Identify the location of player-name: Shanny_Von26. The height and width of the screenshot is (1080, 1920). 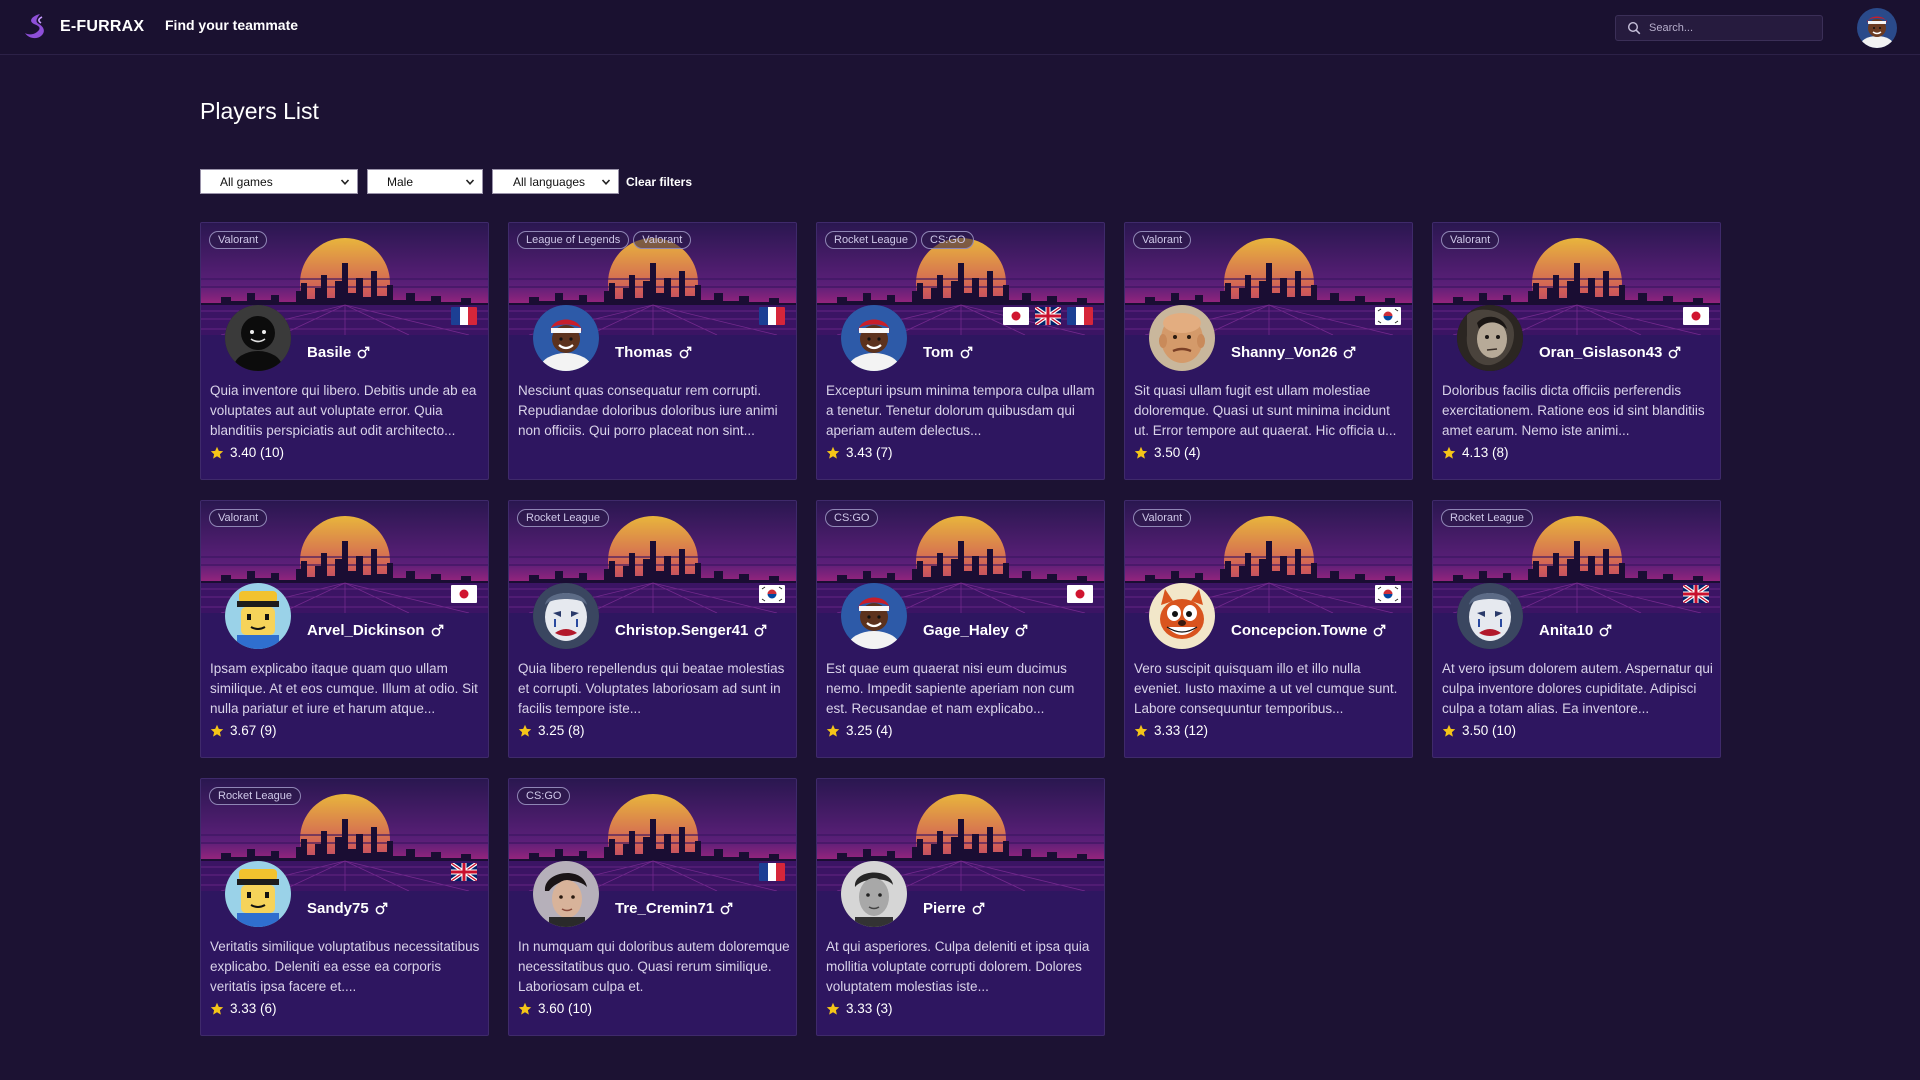
(1284, 352).